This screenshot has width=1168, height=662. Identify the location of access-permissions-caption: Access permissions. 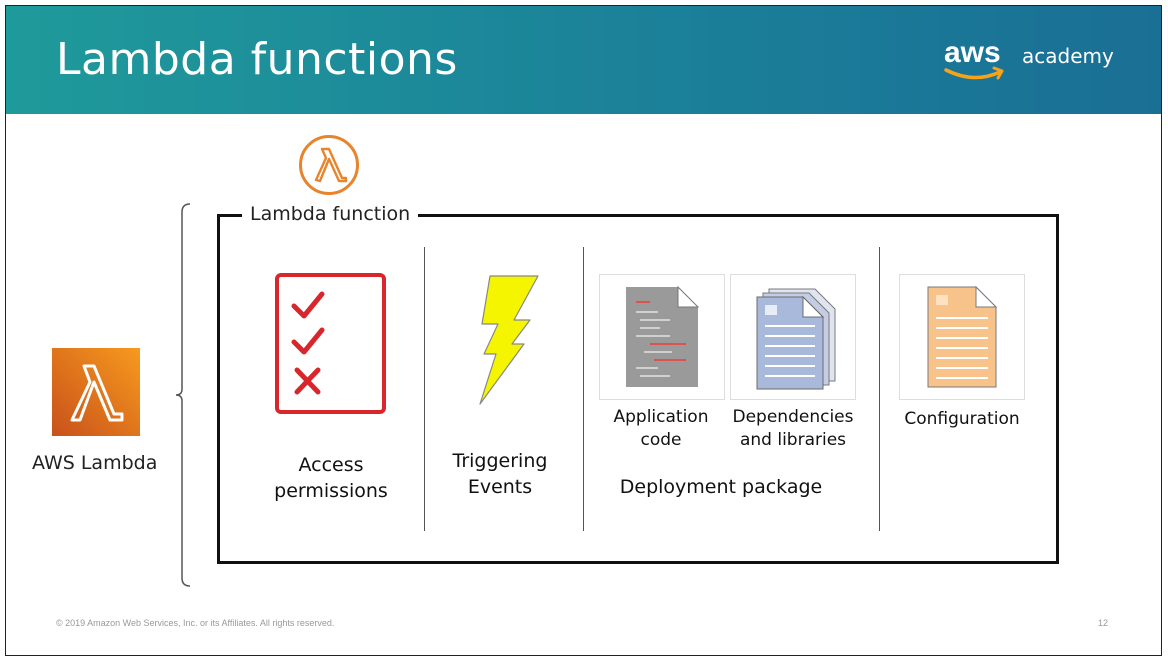
(331, 478).